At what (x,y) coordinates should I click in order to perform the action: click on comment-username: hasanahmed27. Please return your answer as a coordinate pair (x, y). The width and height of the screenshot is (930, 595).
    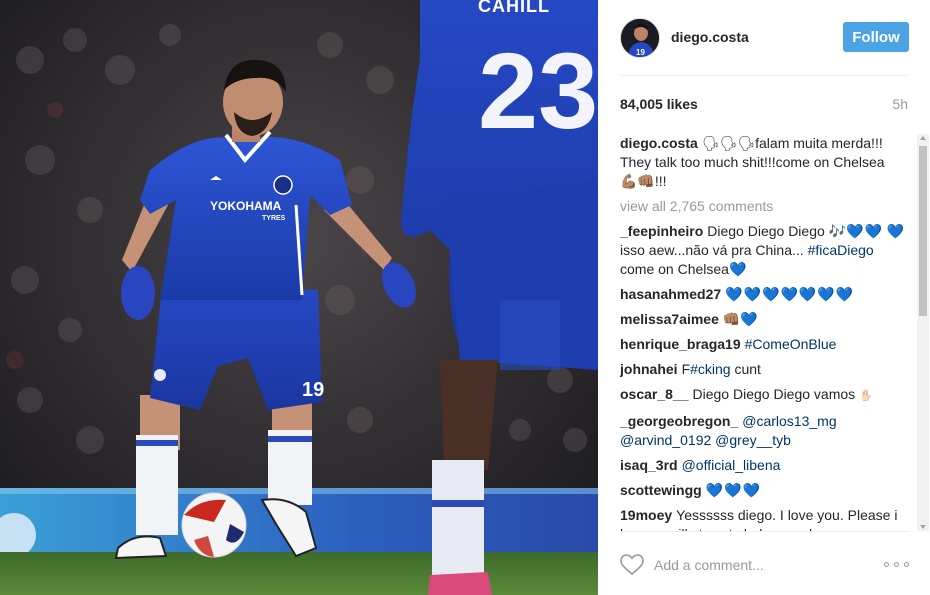
    Looking at the image, I should click on (670, 294).